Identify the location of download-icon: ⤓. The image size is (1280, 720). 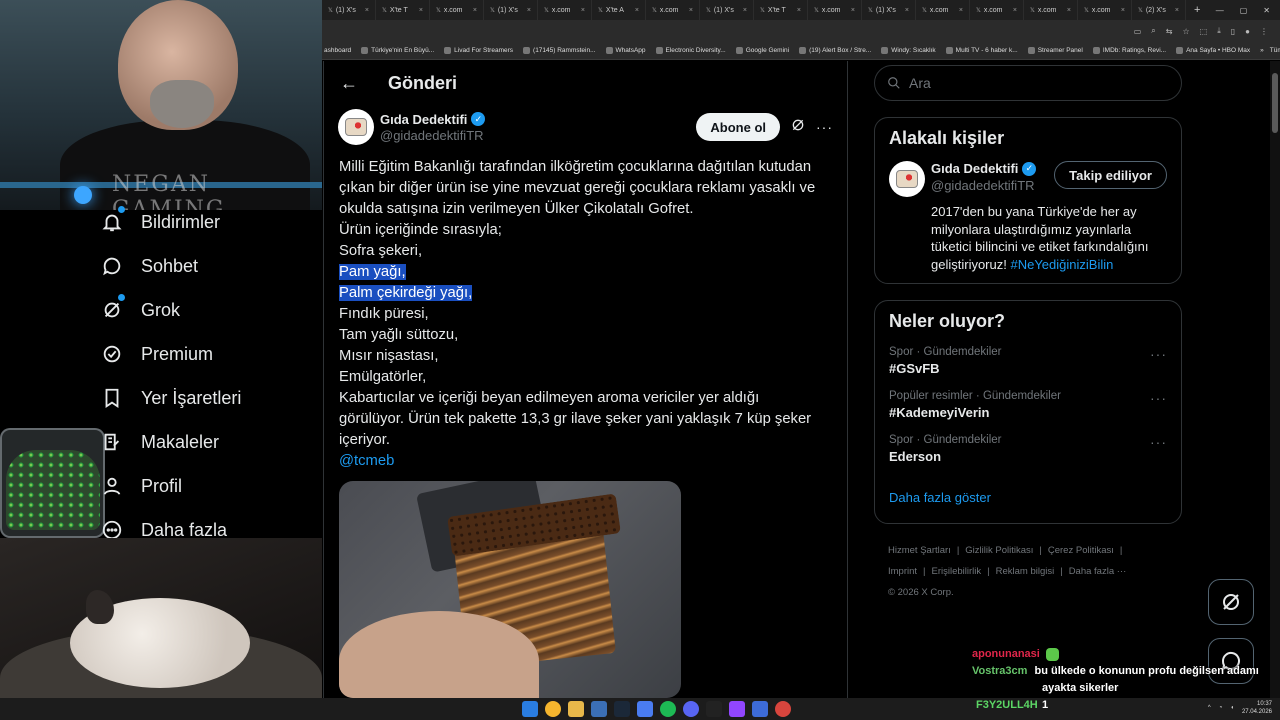
(1219, 31).